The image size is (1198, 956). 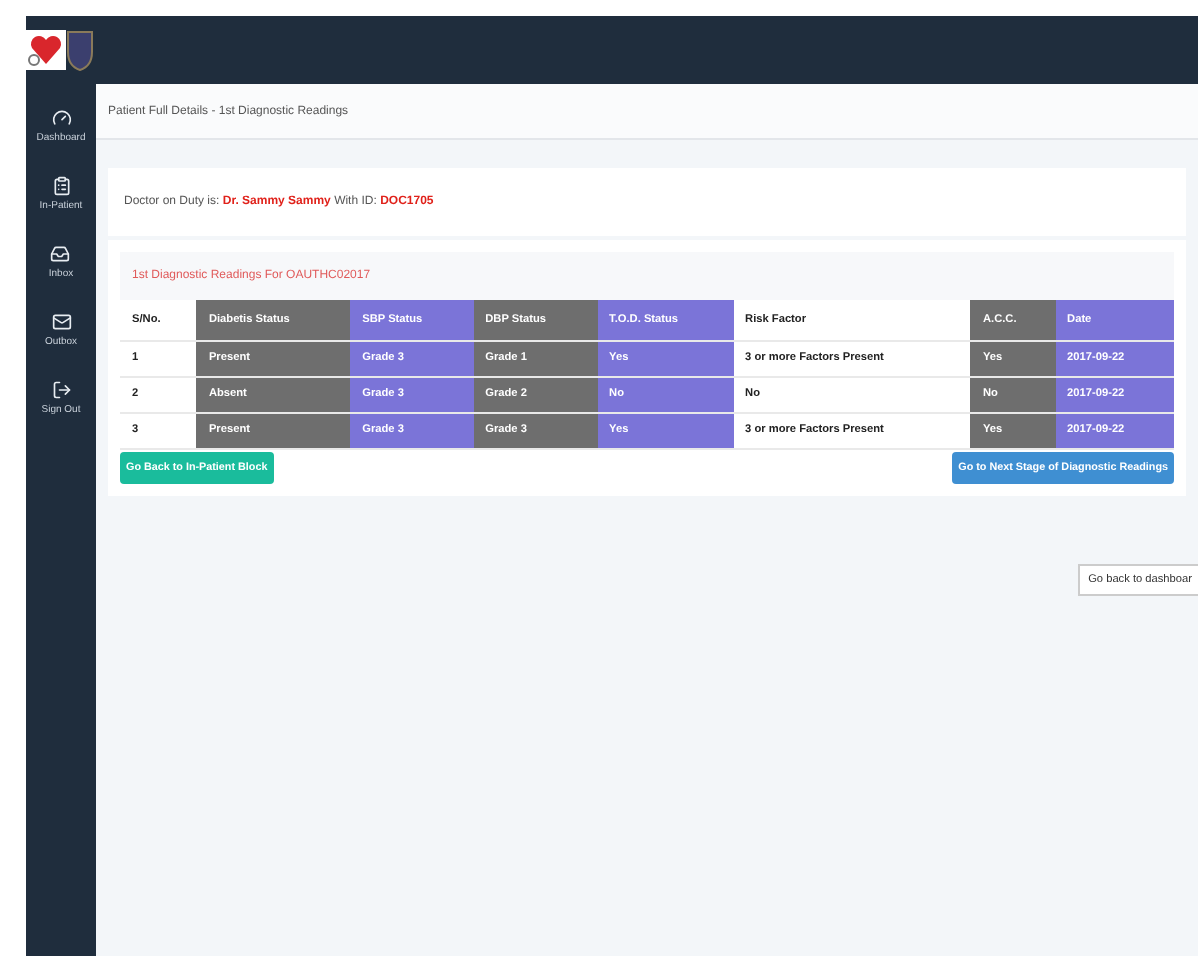 What do you see at coordinates (61, 322) in the screenshot?
I see `envelope-icon` at bounding box center [61, 322].